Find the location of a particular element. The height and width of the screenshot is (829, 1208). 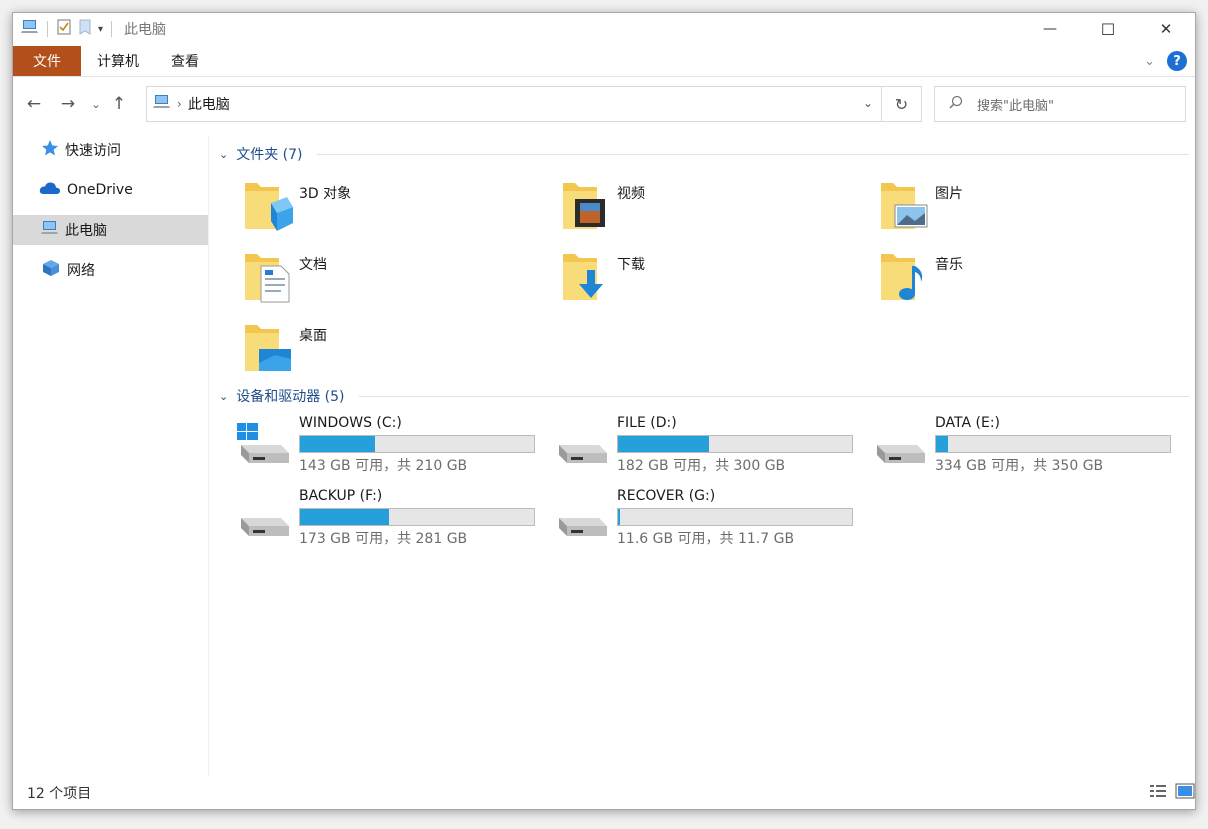

navigation-pane: 快速访问 OneDrive 此电脑 网络 is located at coordinates (111, 456).